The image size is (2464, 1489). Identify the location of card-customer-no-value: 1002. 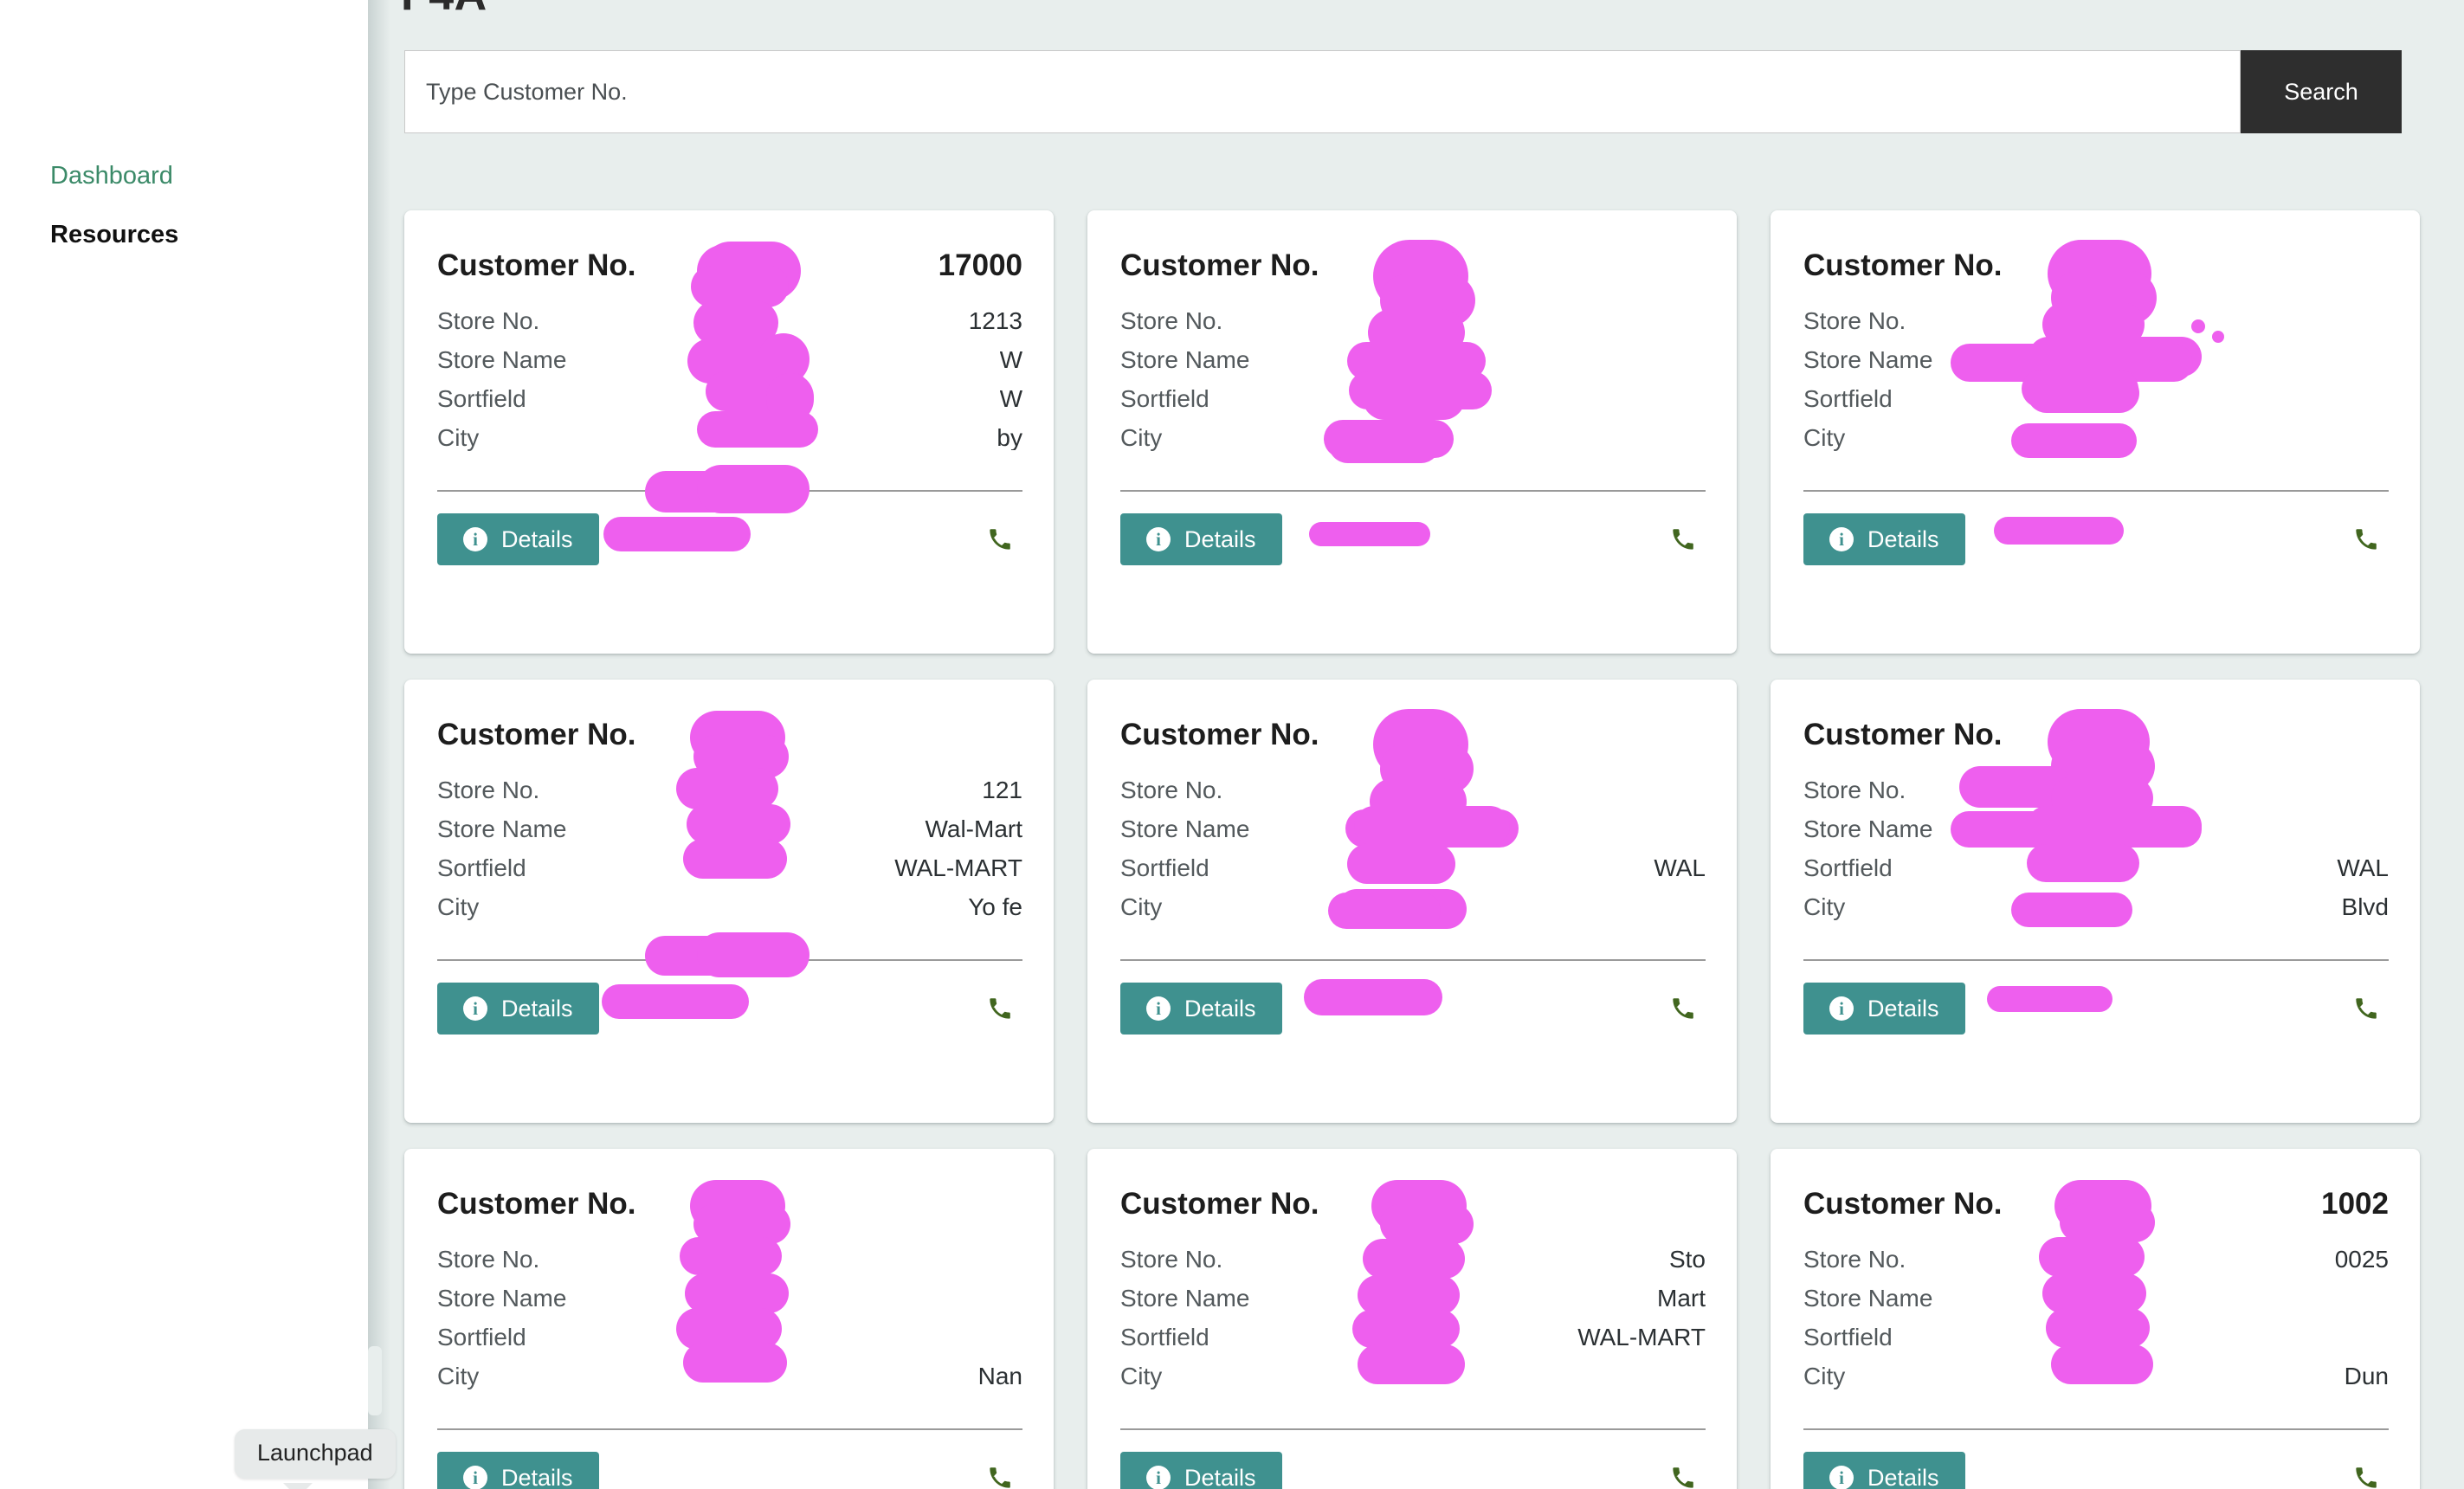
(2355, 1204).